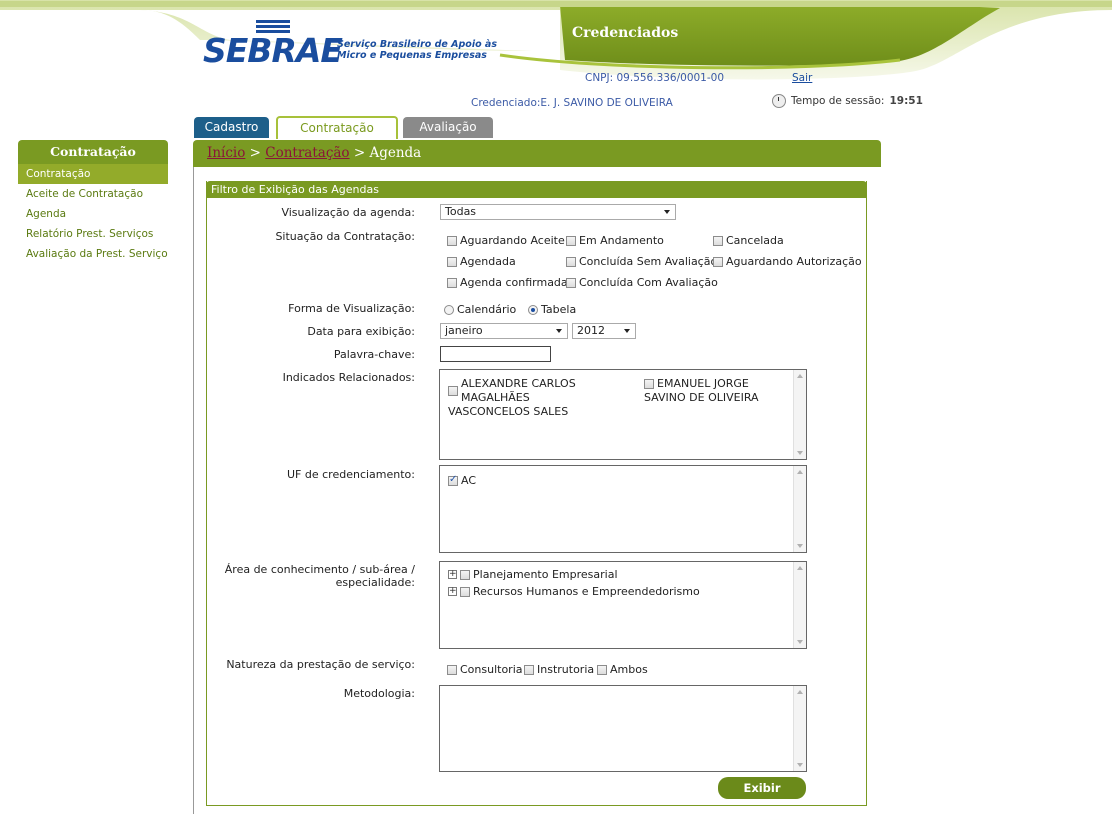  What do you see at coordinates (787, 261) in the screenshot?
I see `situacao-aguardando-autorizacao: Aguardando Autorização` at bounding box center [787, 261].